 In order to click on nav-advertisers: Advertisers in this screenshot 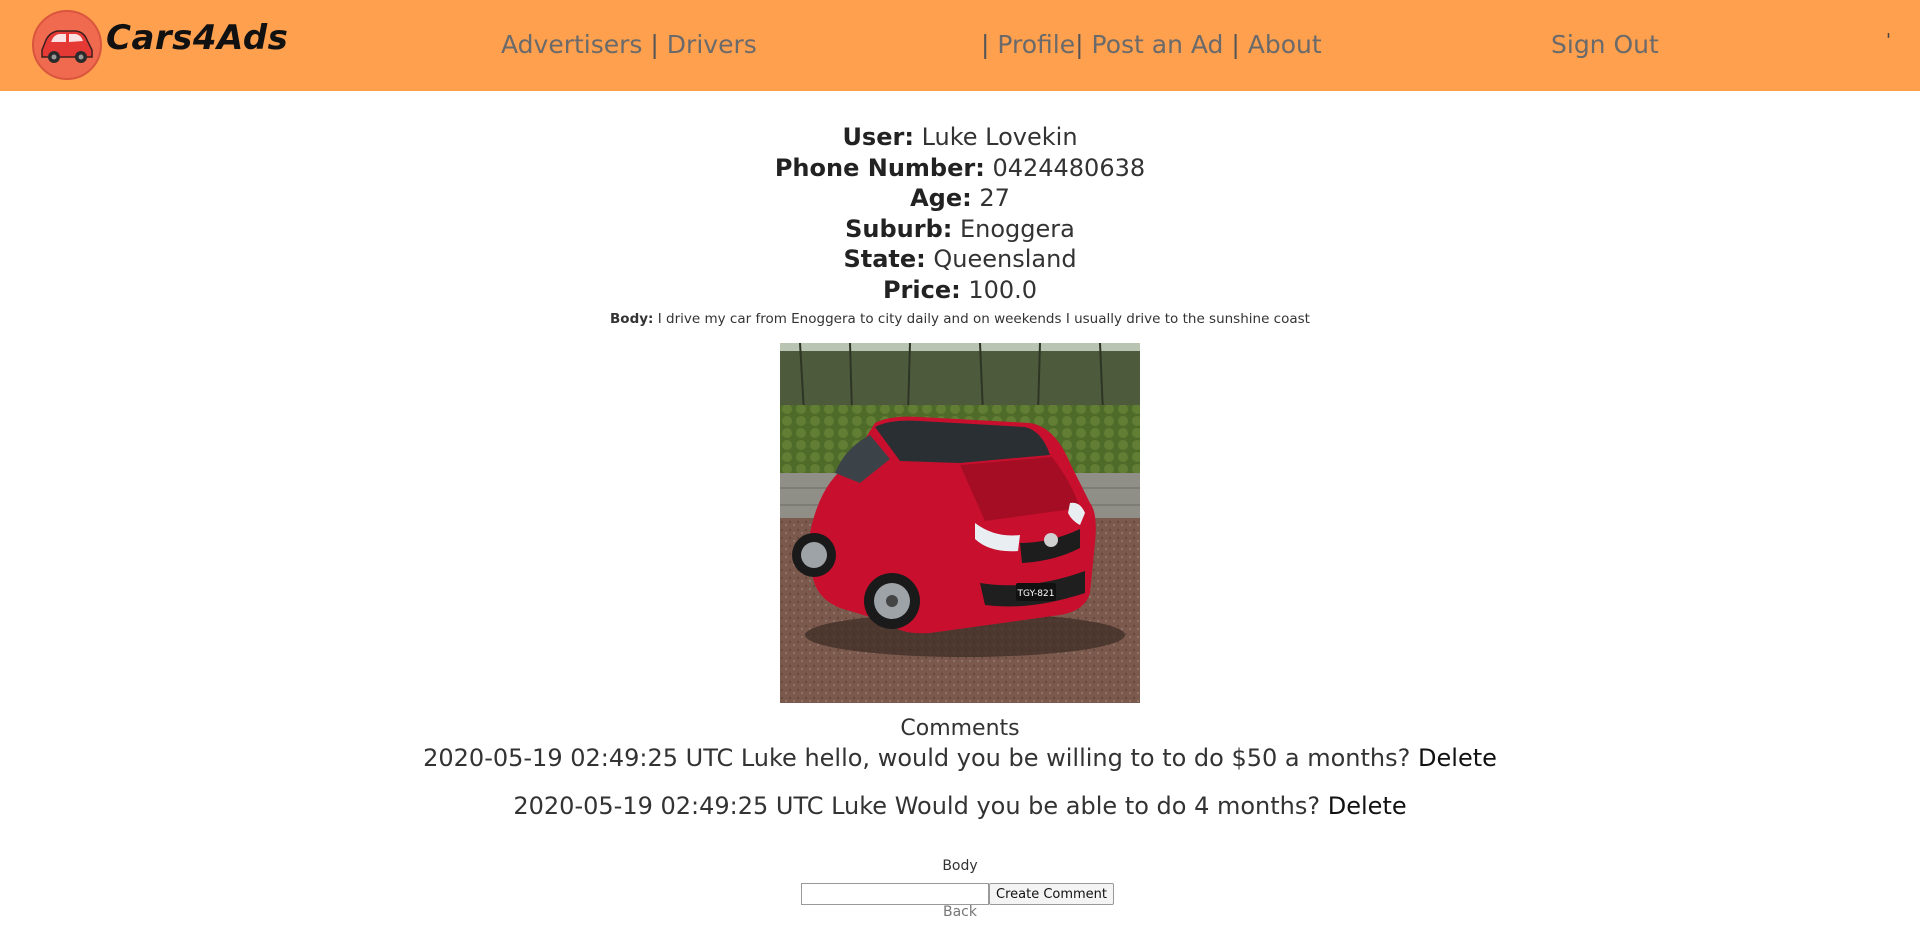, I will do `click(571, 44)`.